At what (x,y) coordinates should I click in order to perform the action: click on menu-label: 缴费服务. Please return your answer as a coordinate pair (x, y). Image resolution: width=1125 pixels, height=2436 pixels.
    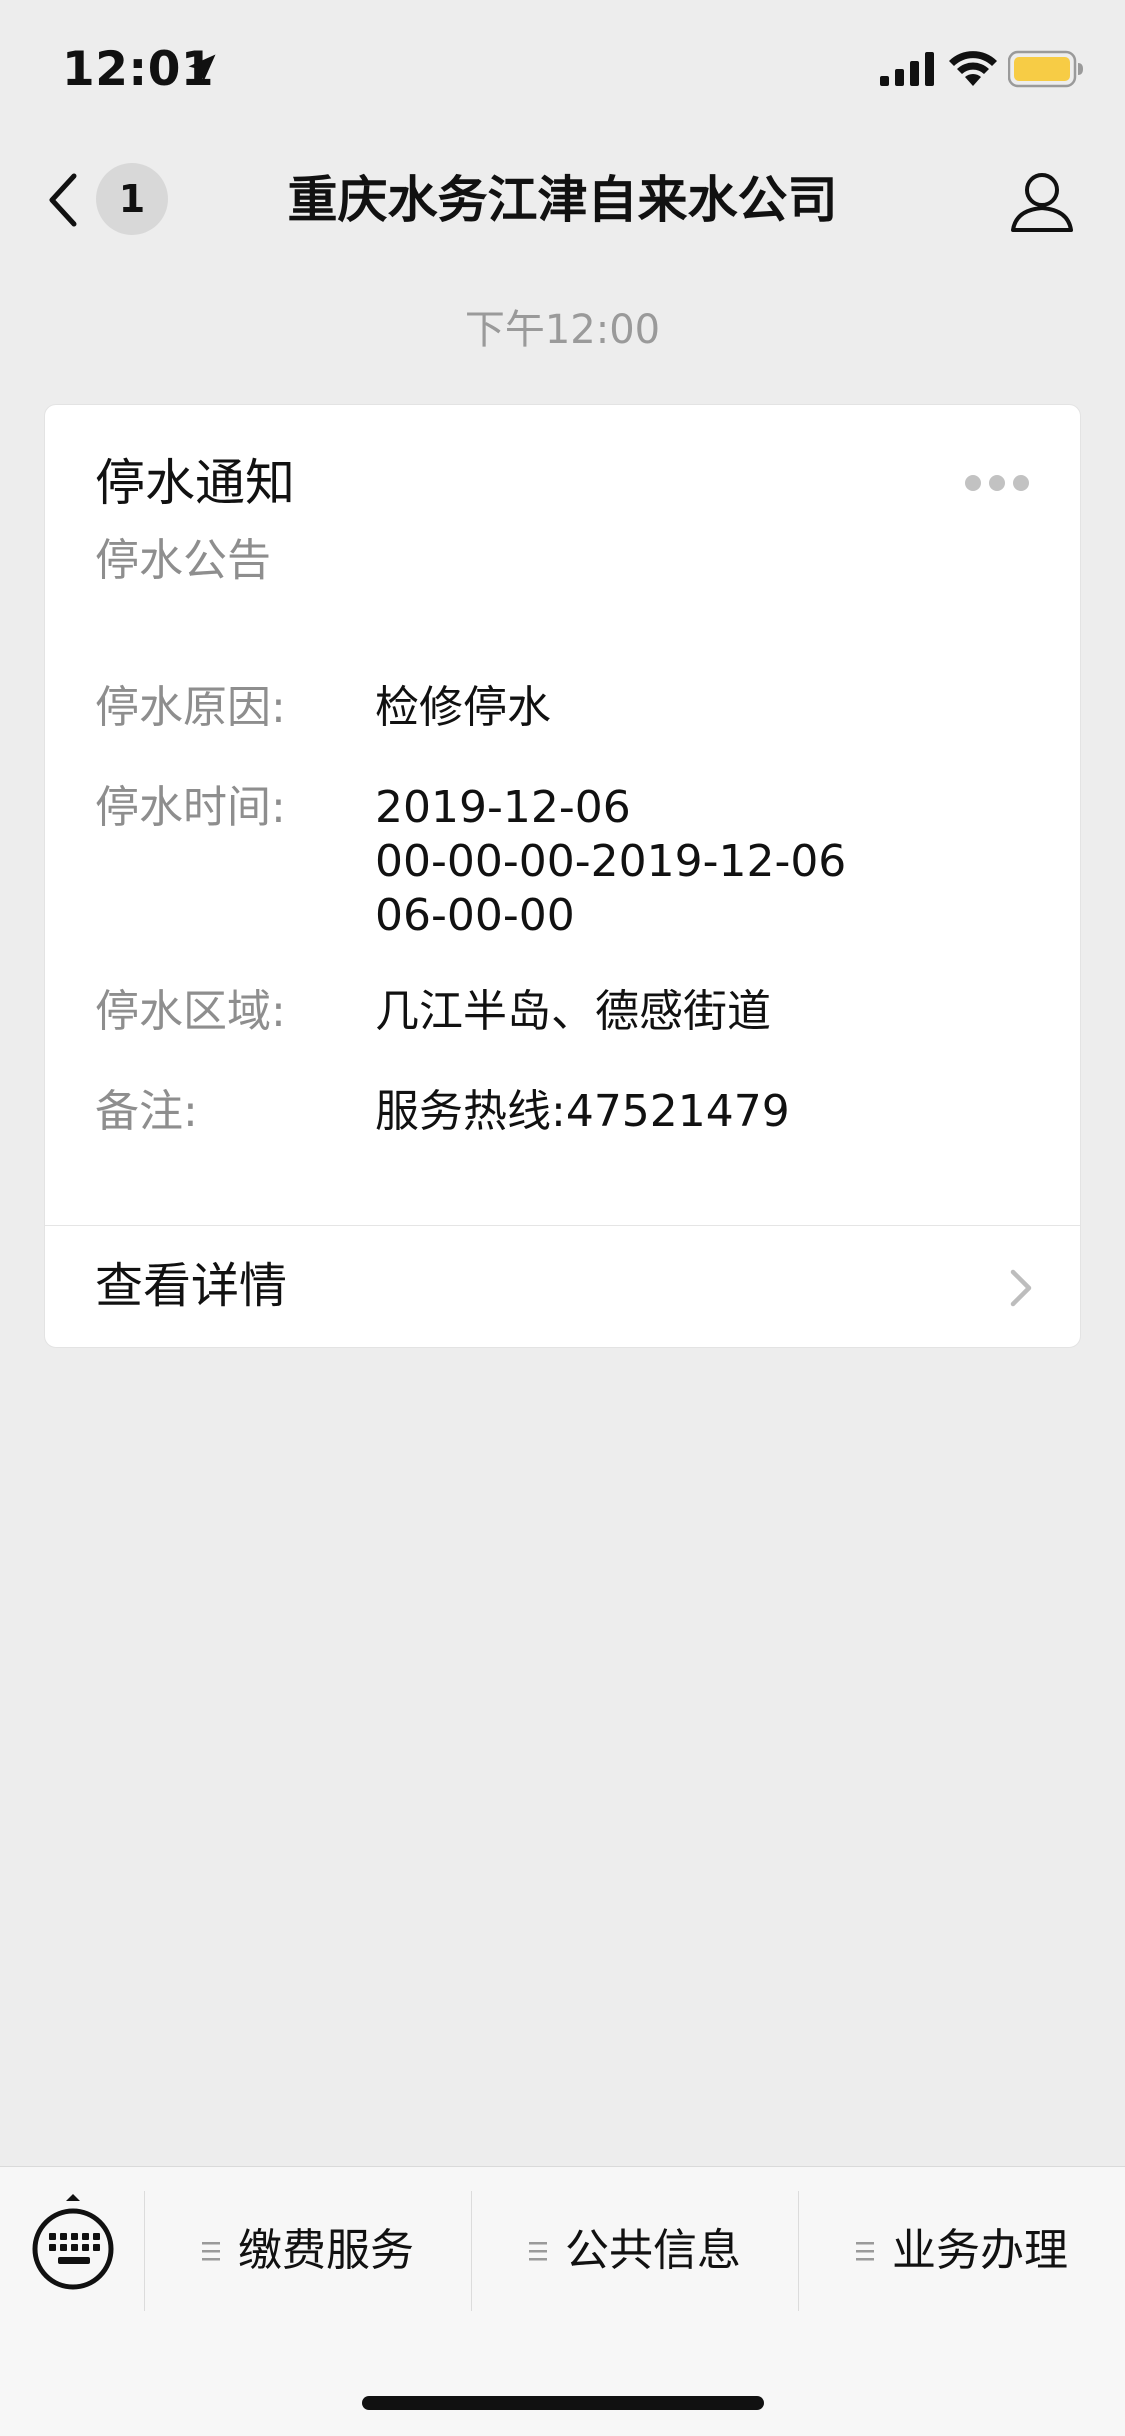
    Looking at the image, I should click on (326, 2250).